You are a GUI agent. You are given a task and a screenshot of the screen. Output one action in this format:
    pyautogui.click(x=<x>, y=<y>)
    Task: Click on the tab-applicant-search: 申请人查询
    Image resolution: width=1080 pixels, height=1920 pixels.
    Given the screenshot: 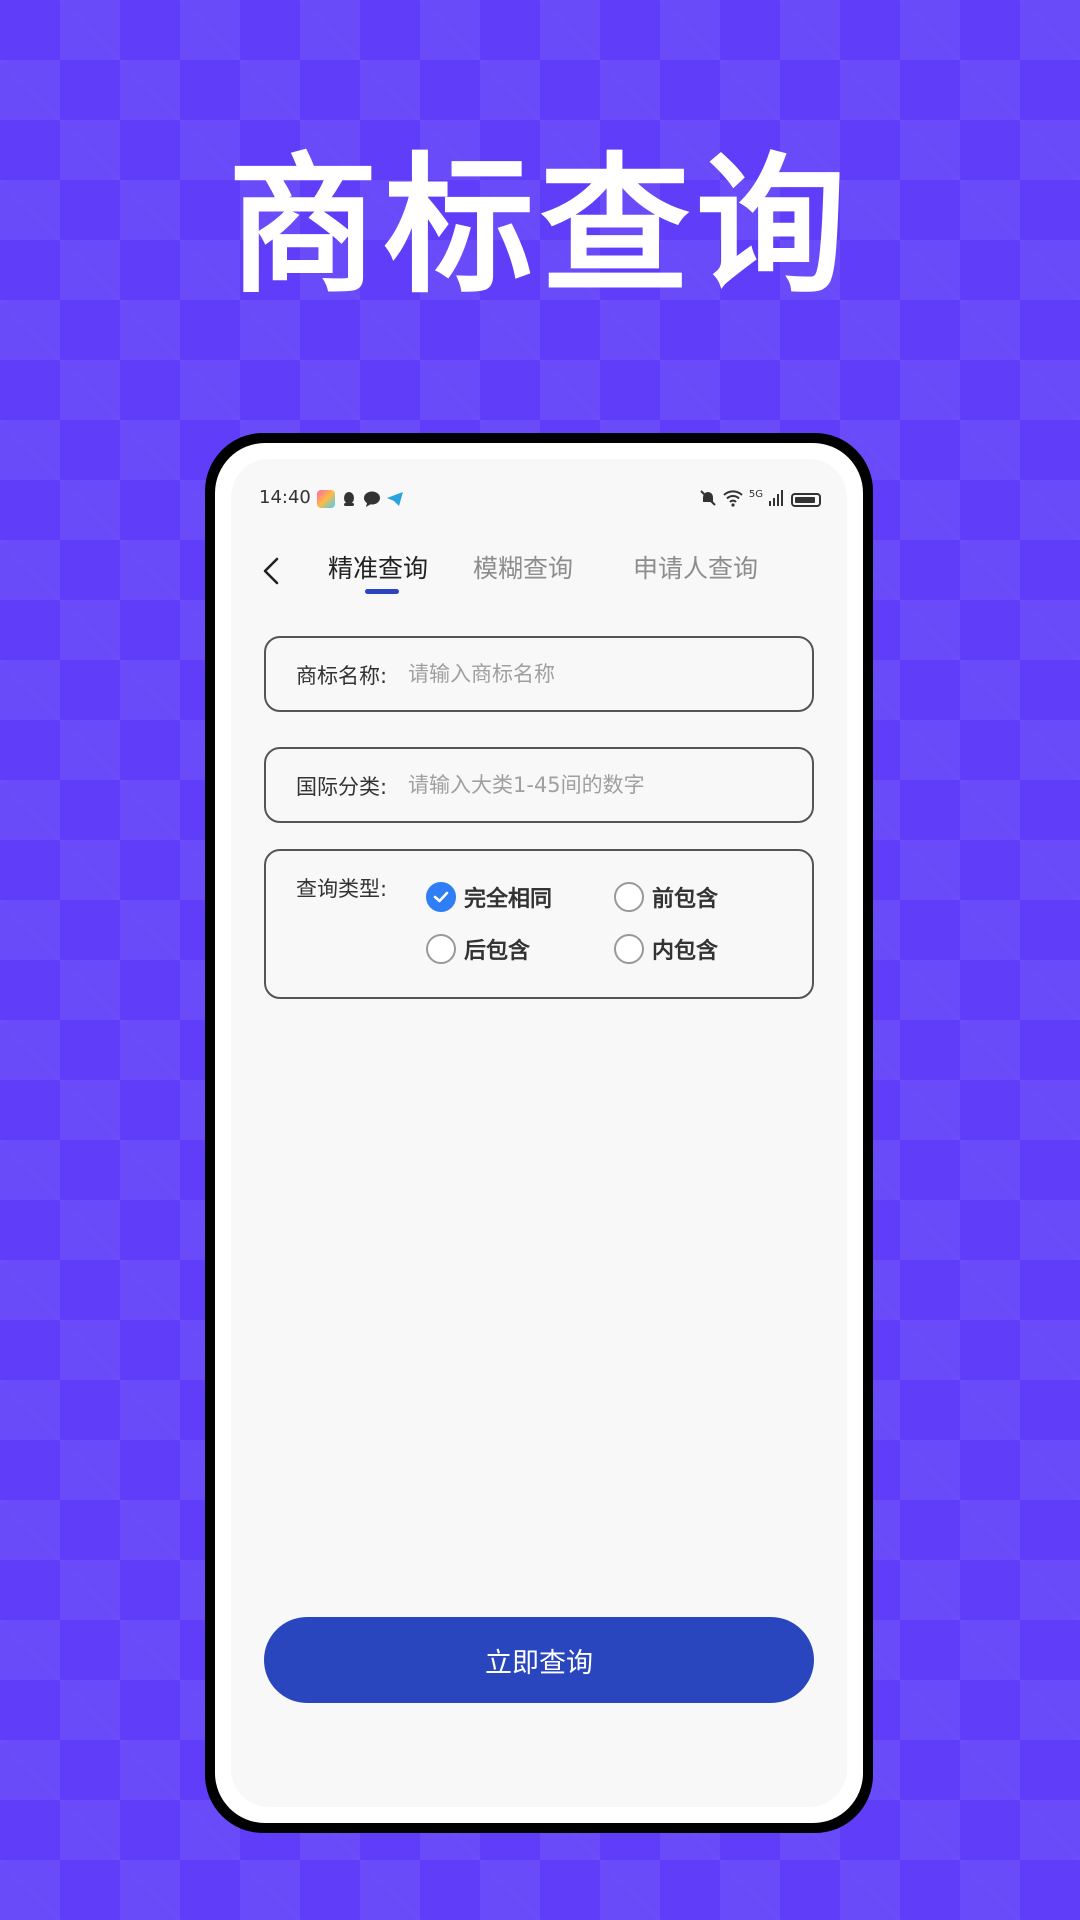 What is the action you would take?
    pyautogui.click(x=695, y=567)
    